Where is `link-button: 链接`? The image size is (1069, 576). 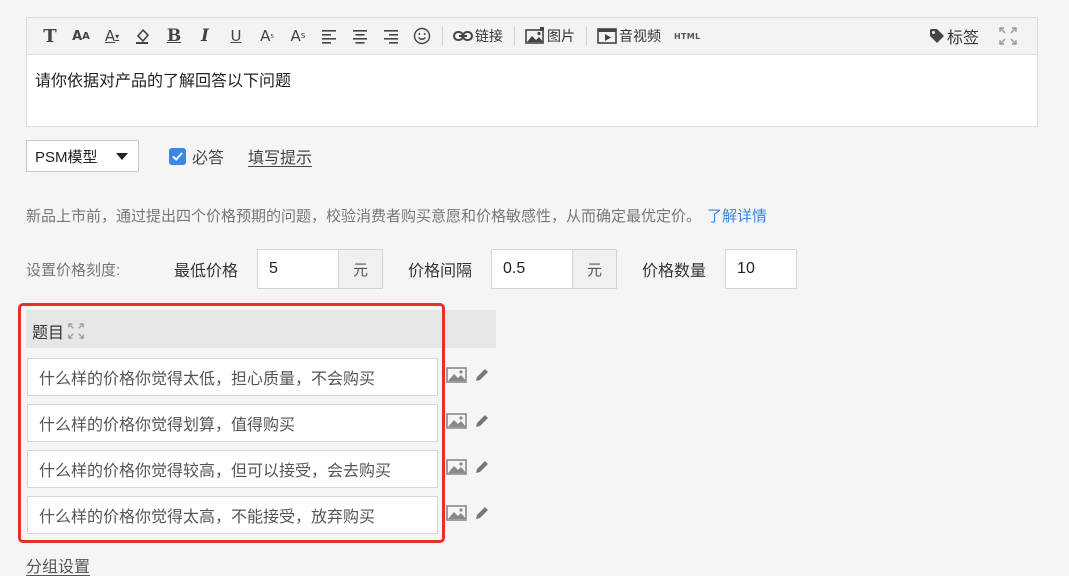 link-button: 链接 is located at coordinates (478, 36).